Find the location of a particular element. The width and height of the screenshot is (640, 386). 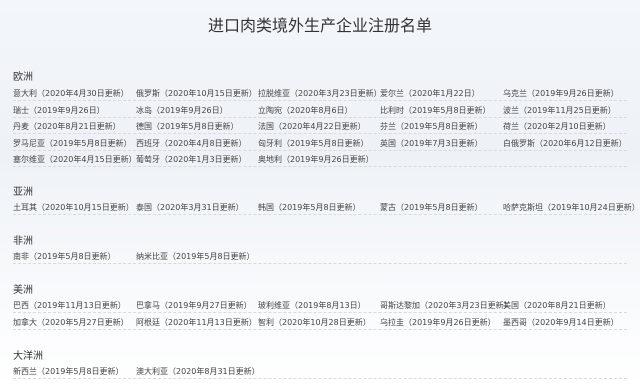

country-link: 乌克兰（2019年9月26日更新） is located at coordinates (561, 93).